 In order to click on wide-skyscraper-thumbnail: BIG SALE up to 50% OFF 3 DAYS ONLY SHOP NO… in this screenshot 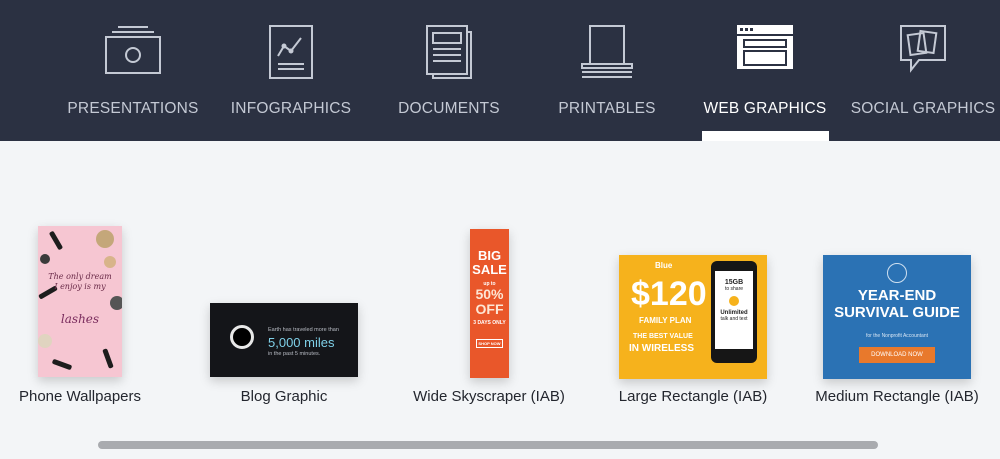, I will do `click(489, 303)`.